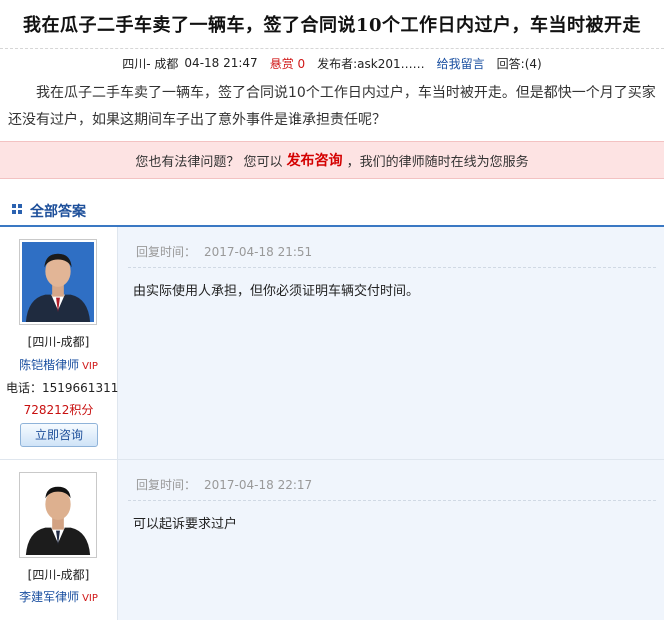 This screenshot has width=664, height=620. Describe the element at coordinates (185, 524) in the screenshot. I see `reply-text: 可以起诉要求过户` at that location.